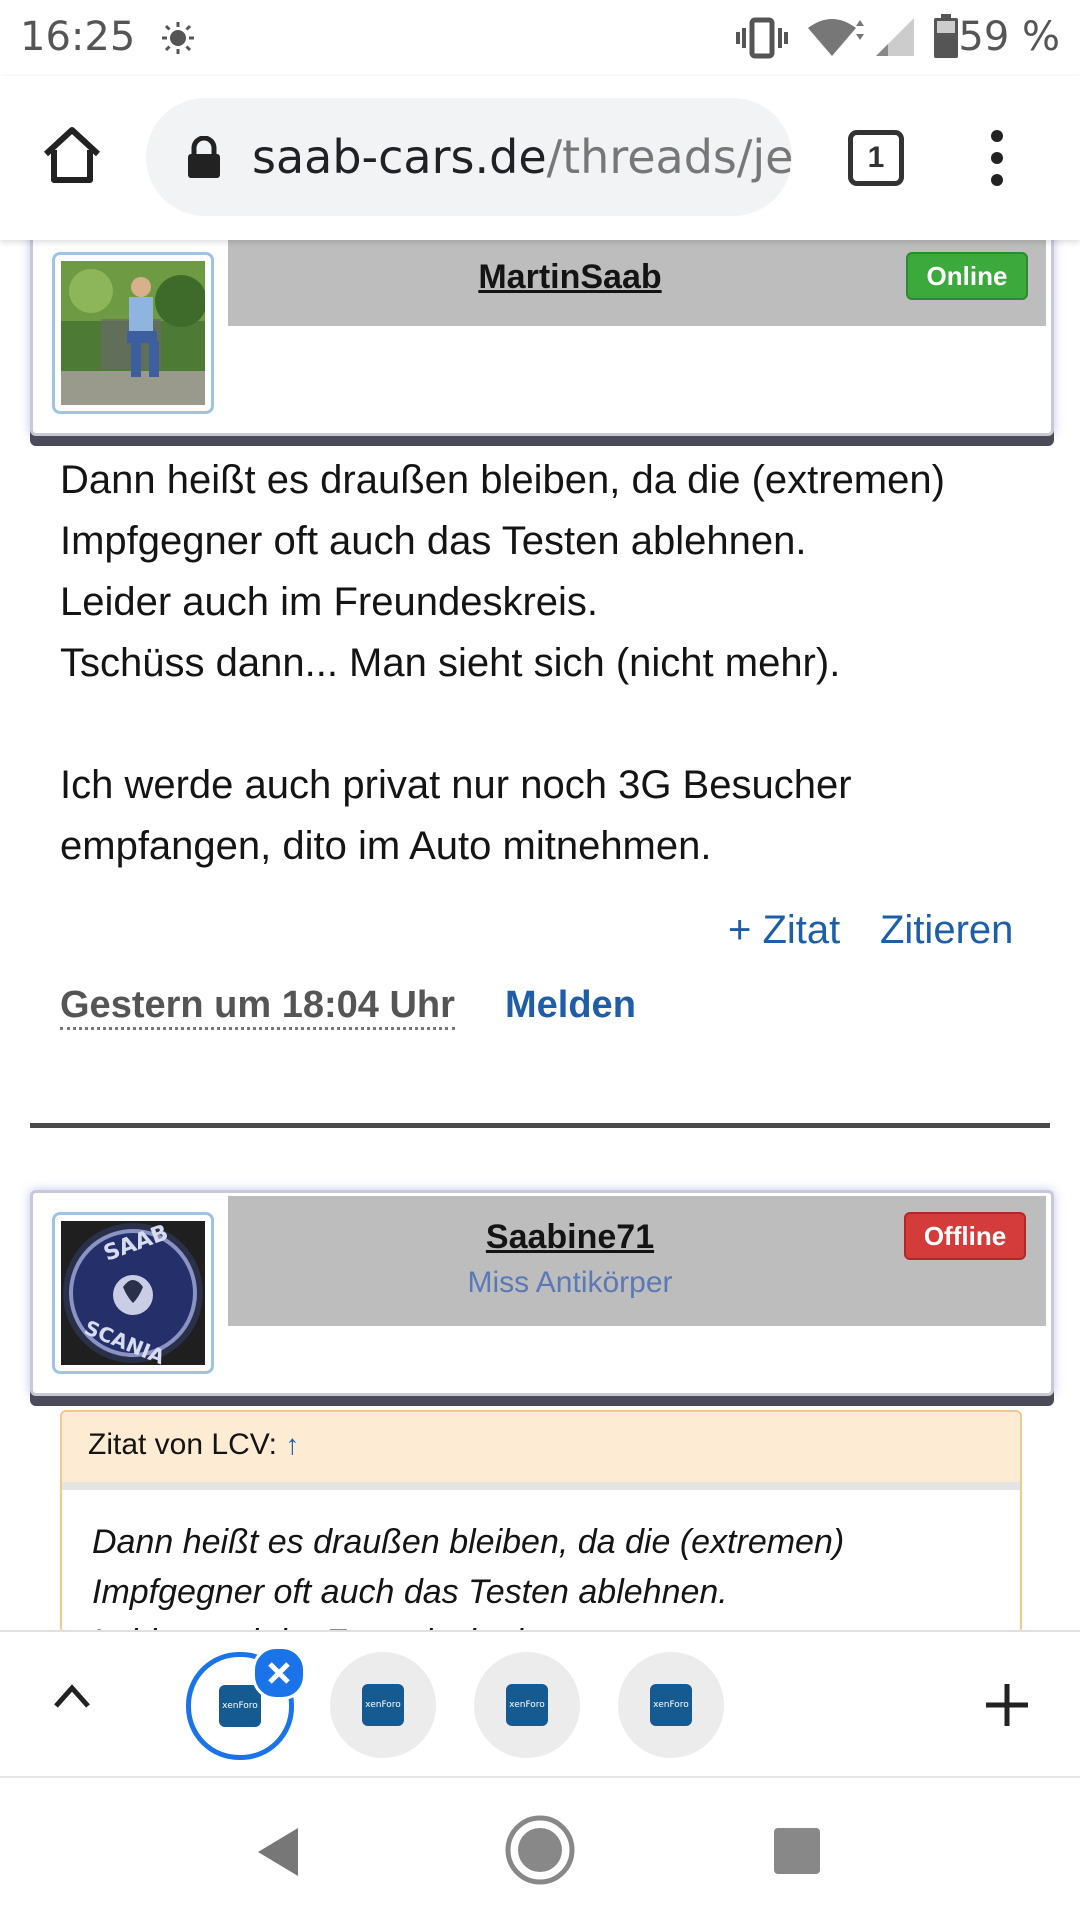  I want to click on clock: 16:25, so click(78, 37).